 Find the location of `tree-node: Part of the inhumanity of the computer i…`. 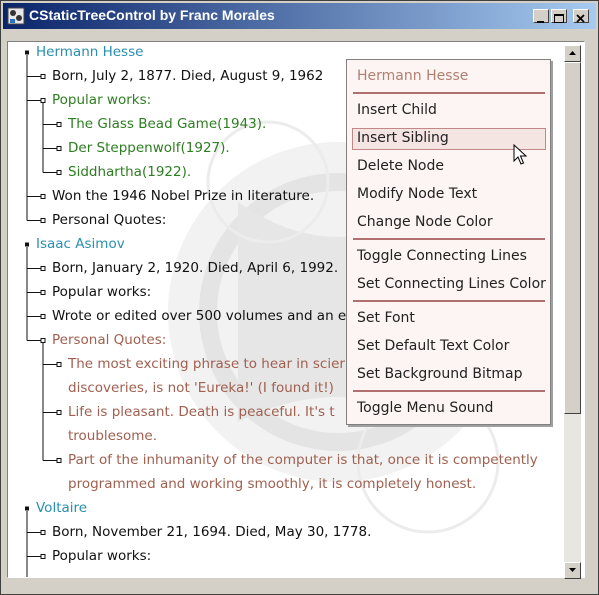

tree-node: Part of the inhumanity of the computer i… is located at coordinates (303, 460).